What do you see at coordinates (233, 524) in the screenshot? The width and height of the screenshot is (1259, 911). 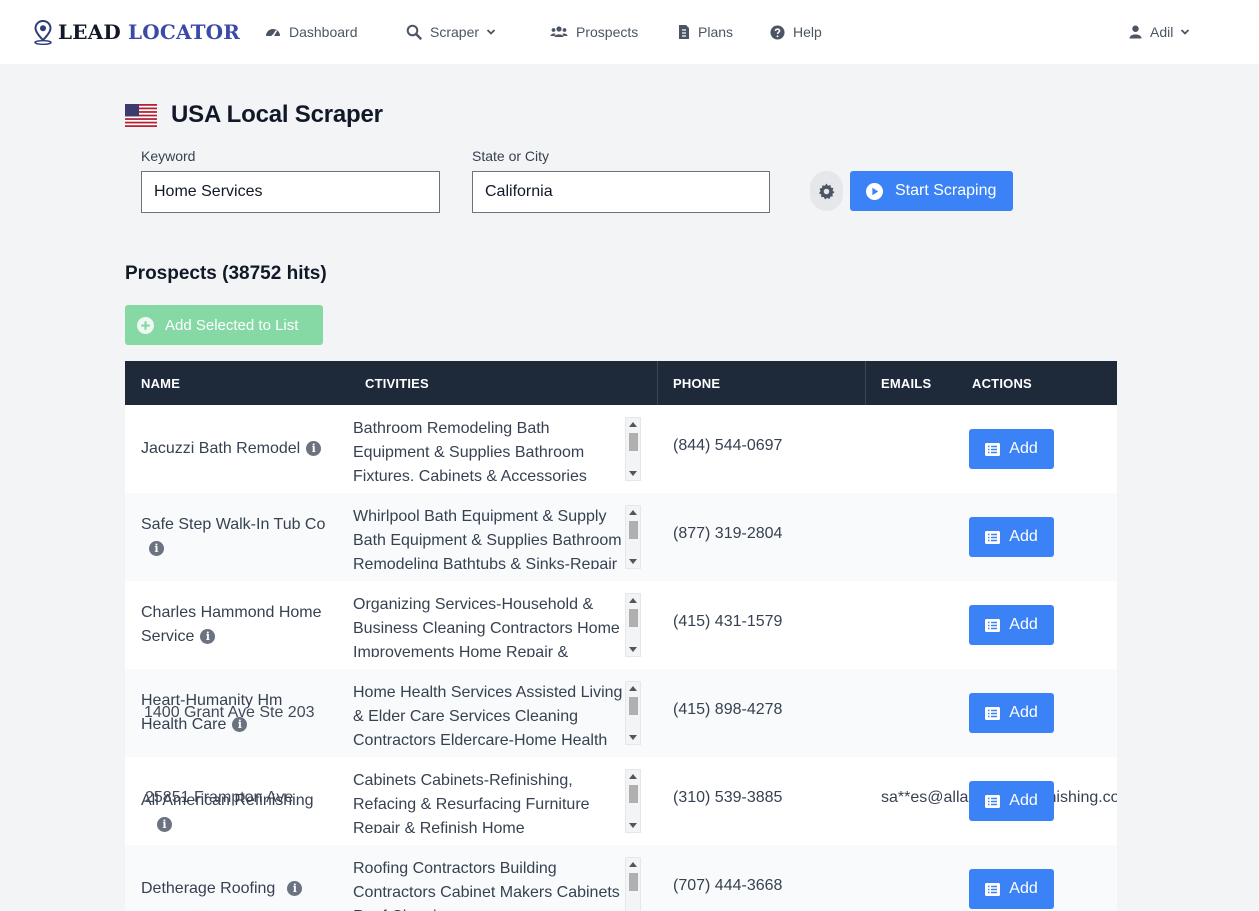 I see `prospect-name-text: Safe Step Walk-In Tub Co` at bounding box center [233, 524].